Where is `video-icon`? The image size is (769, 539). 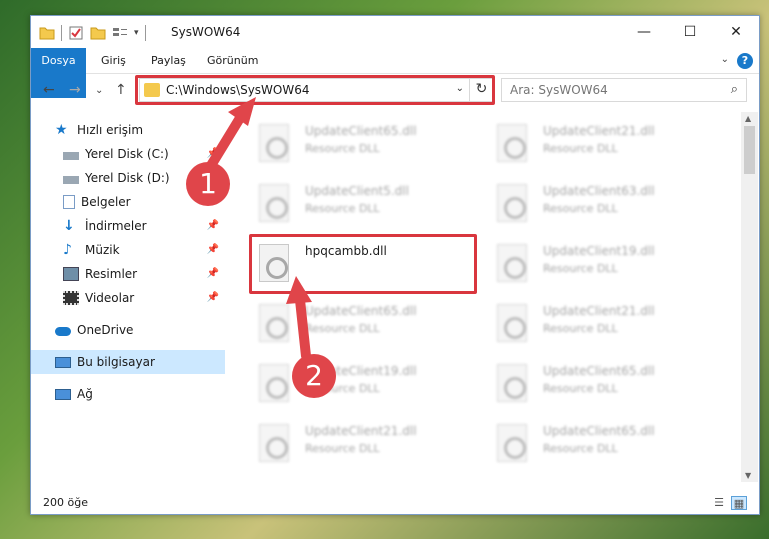 video-icon is located at coordinates (71, 298).